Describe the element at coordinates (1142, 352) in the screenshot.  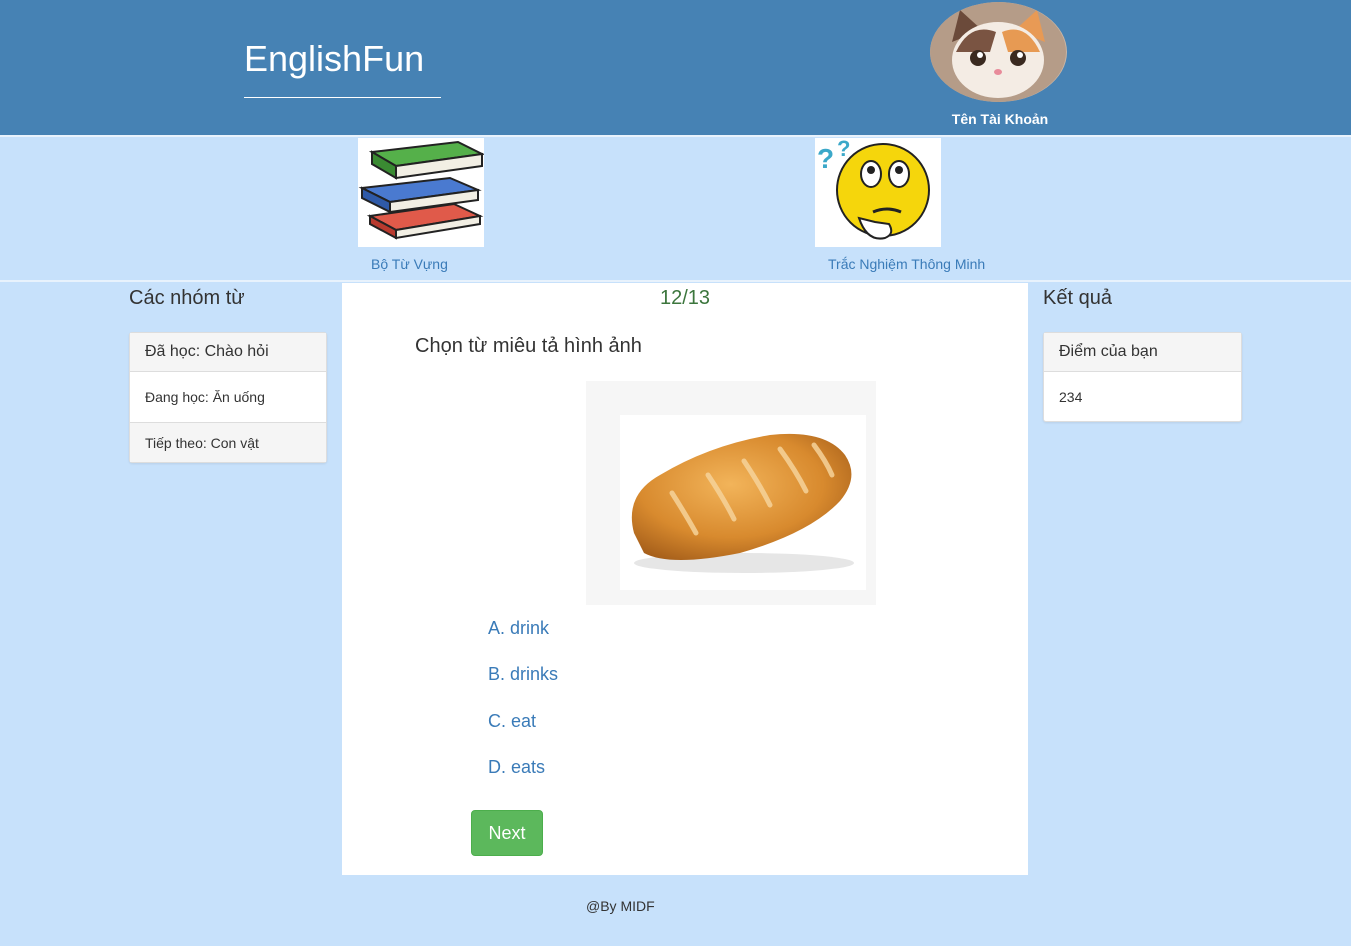
I see `score-label: Điểm của bạn` at that location.